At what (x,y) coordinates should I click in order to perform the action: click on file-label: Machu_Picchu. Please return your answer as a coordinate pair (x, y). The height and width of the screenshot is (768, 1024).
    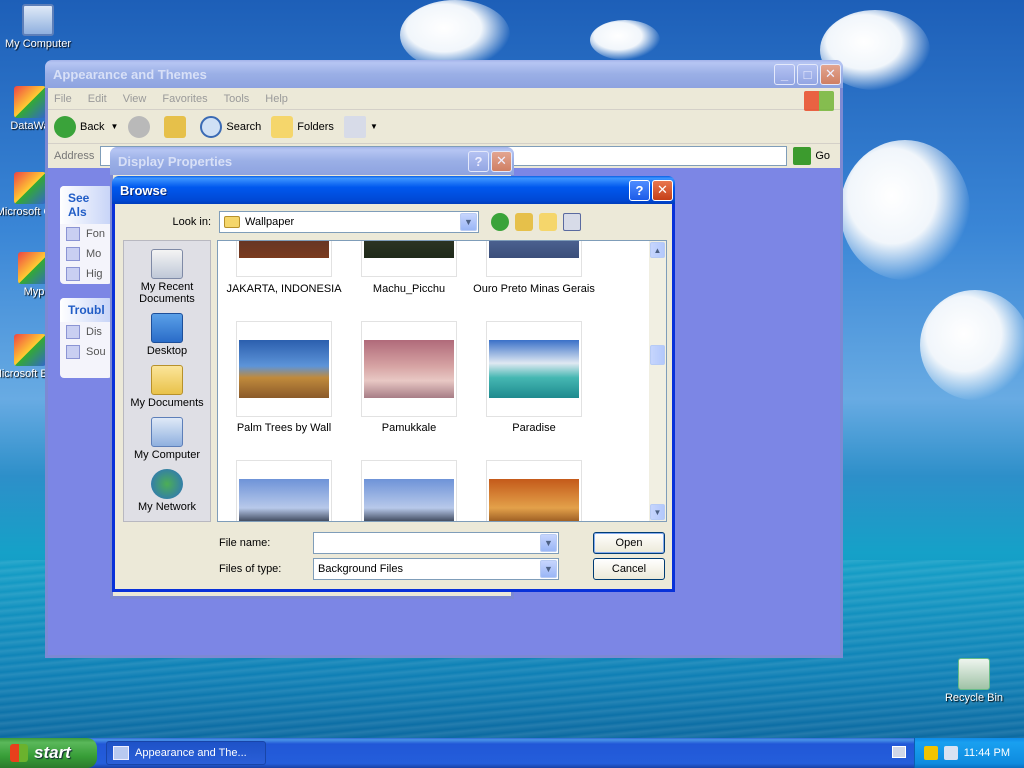
    Looking at the image, I should click on (409, 289).